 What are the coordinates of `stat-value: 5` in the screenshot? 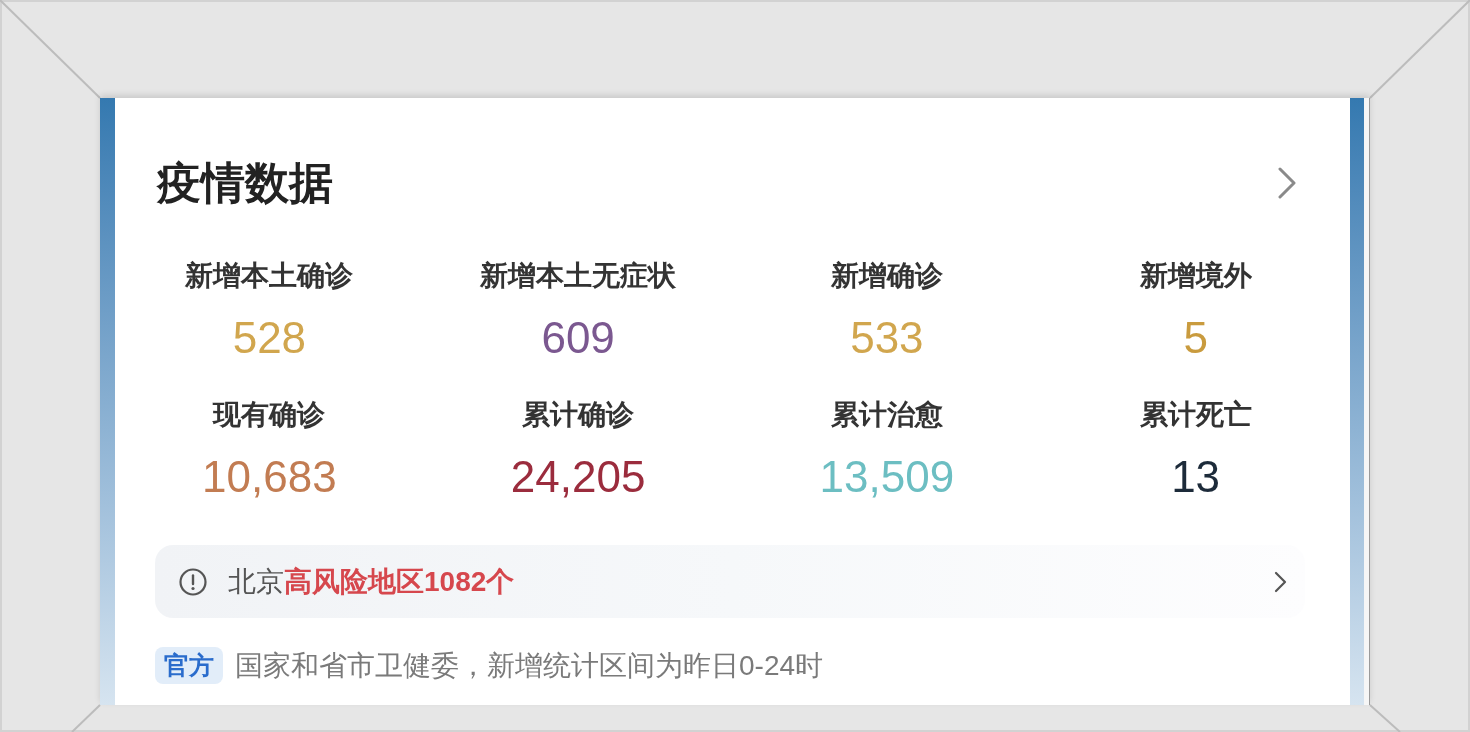 It's located at (1195, 338).